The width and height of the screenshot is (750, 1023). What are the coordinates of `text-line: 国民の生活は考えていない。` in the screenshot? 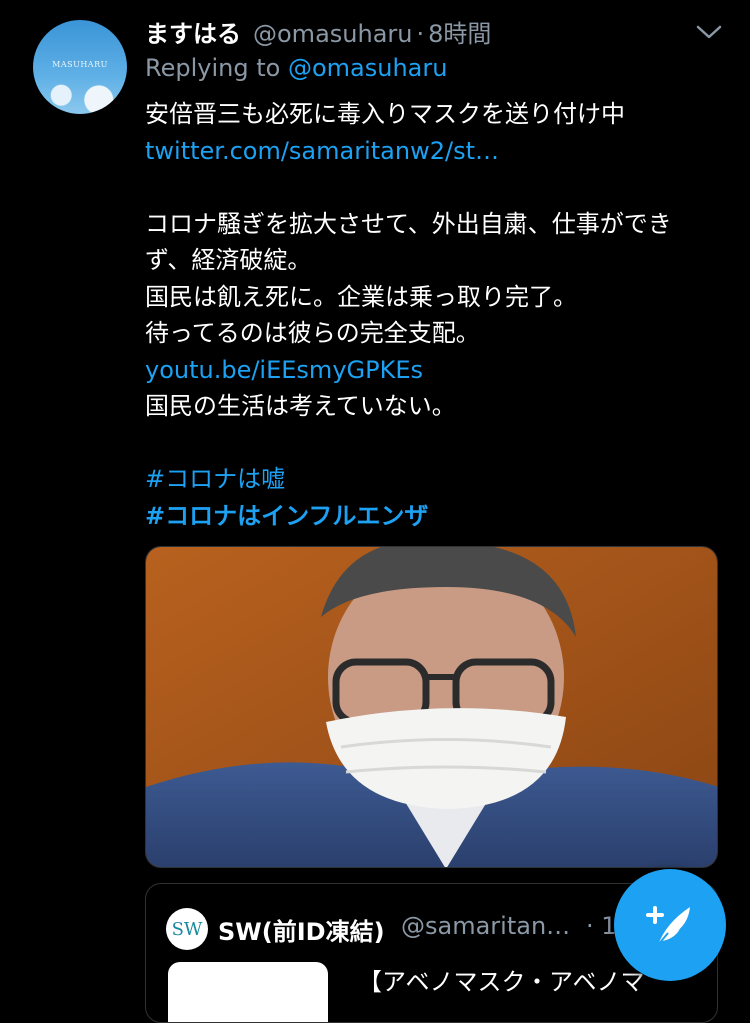 It's located at (300, 406).